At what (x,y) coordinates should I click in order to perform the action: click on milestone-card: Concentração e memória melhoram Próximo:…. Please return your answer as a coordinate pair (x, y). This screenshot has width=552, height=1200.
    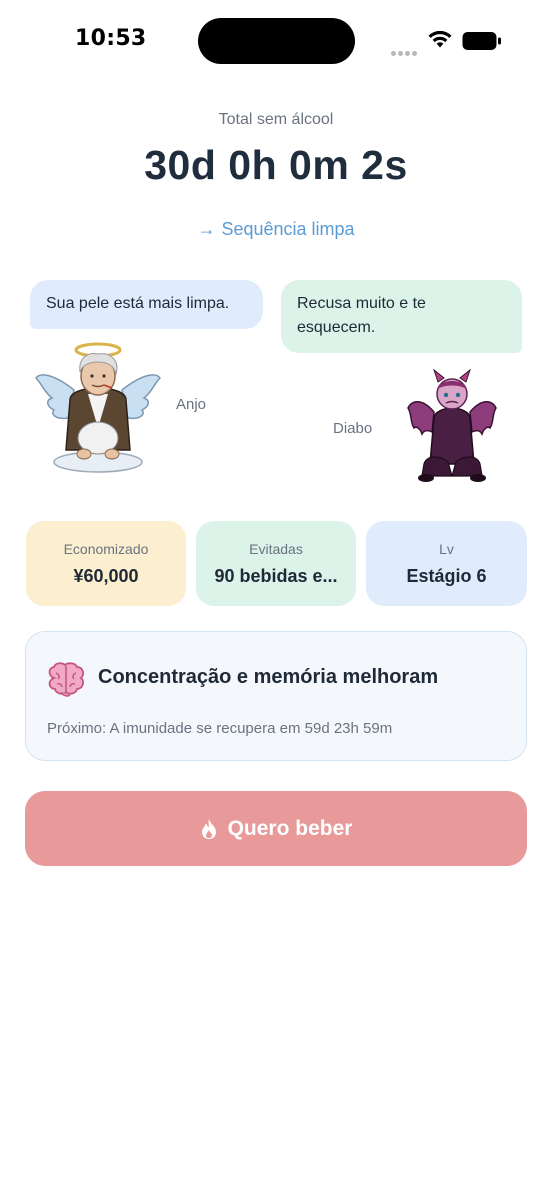
    Looking at the image, I should click on (276, 696).